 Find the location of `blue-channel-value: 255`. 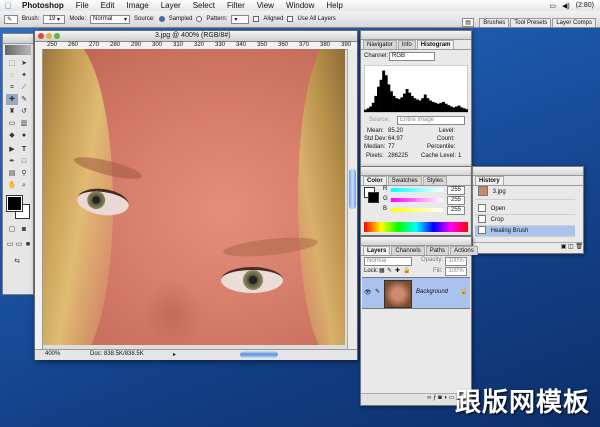

blue-channel-value: 255 is located at coordinates (456, 210).